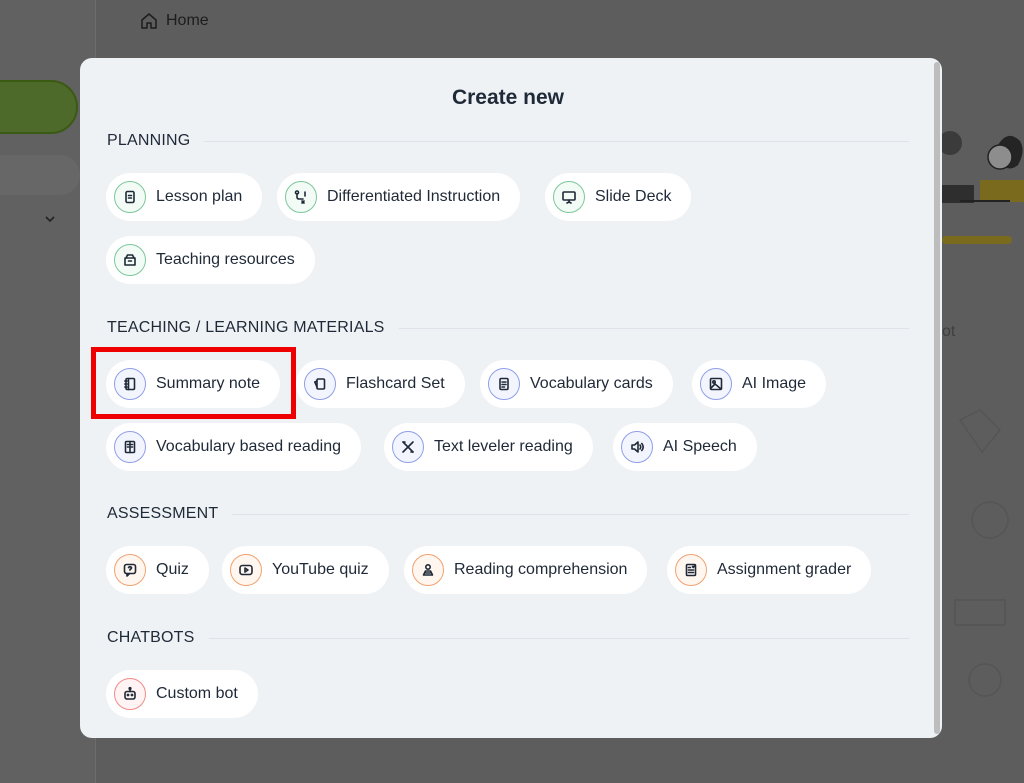 This screenshot has width=1024, height=783. What do you see at coordinates (716, 384) in the screenshot?
I see `image-icon` at bounding box center [716, 384].